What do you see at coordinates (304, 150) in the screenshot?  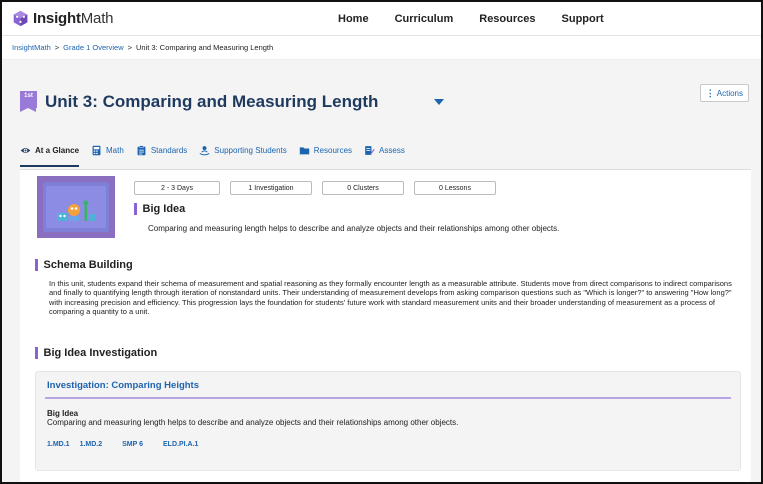 I see `folder-icon` at bounding box center [304, 150].